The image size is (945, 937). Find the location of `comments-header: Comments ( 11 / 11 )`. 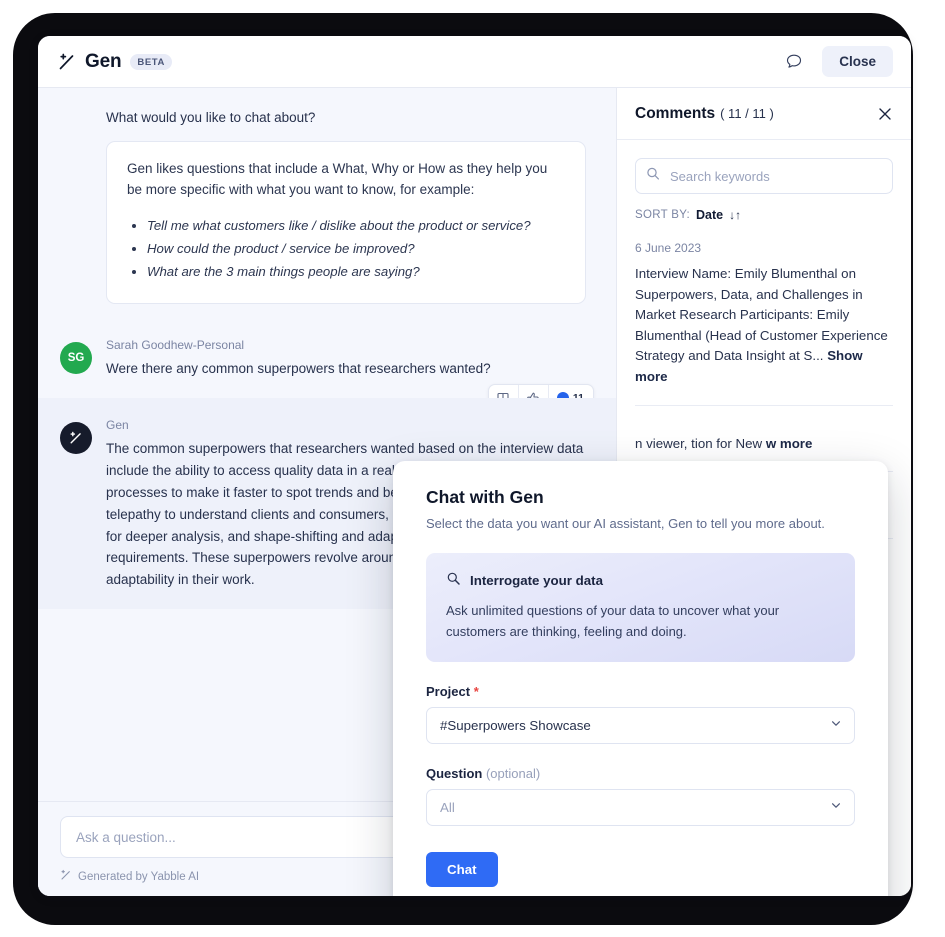

comments-header: Comments ( 11 / 11 ) is located at coordinates (764, 114).